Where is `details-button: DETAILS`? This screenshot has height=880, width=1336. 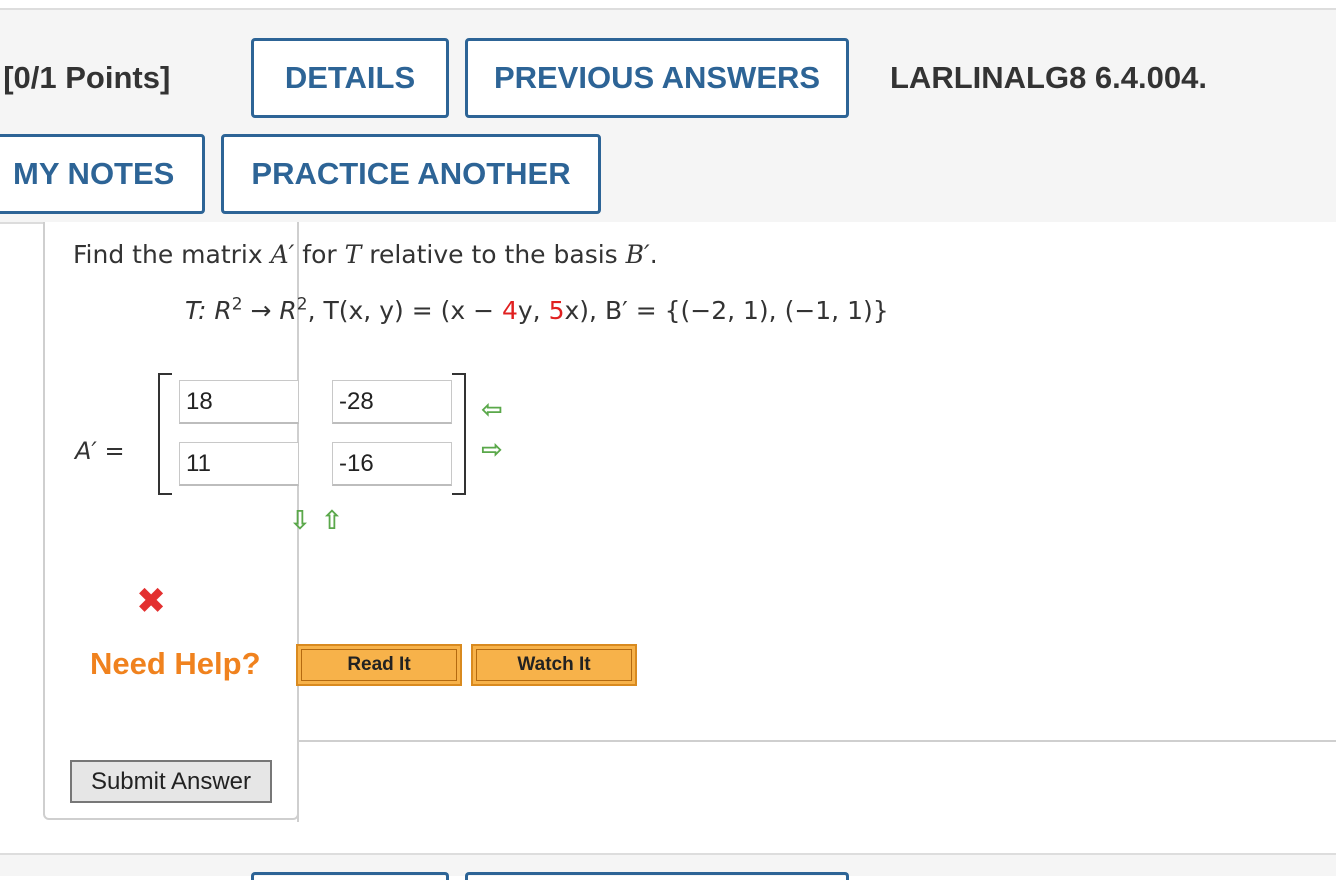
details-button: DETAILS is located at coordinates (350, 78).